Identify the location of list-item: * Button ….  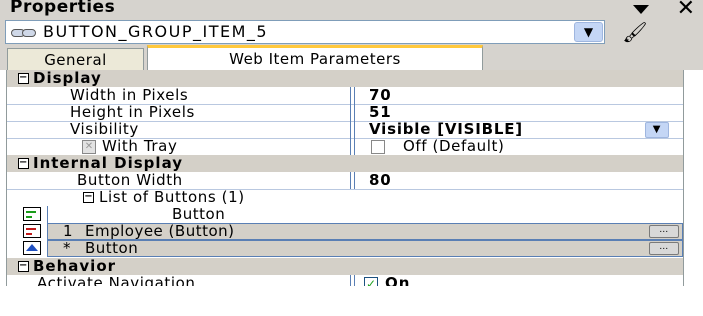
(345, 248).